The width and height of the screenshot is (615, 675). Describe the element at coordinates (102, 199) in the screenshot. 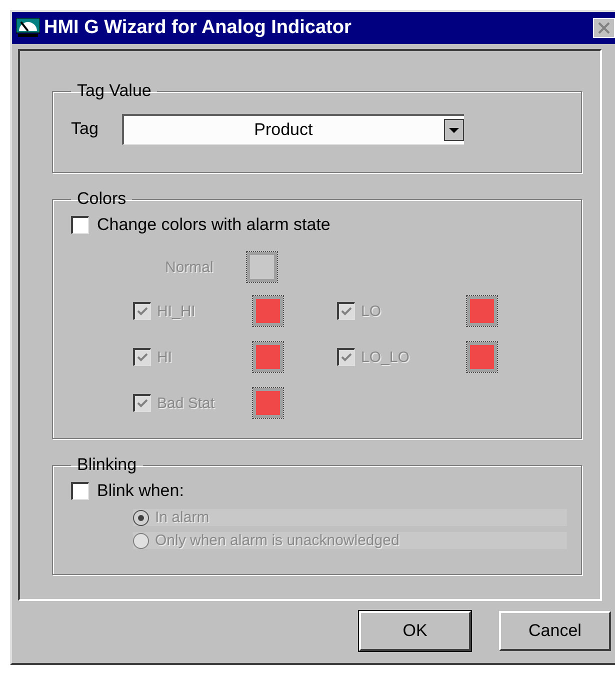

I see `group-title: Colors` at that location.